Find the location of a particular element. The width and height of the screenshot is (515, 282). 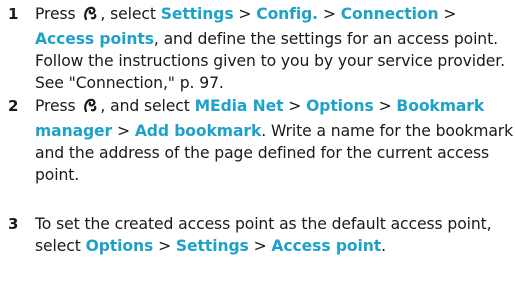

menu-item-config: Config. is located at coordinates (287, 14).